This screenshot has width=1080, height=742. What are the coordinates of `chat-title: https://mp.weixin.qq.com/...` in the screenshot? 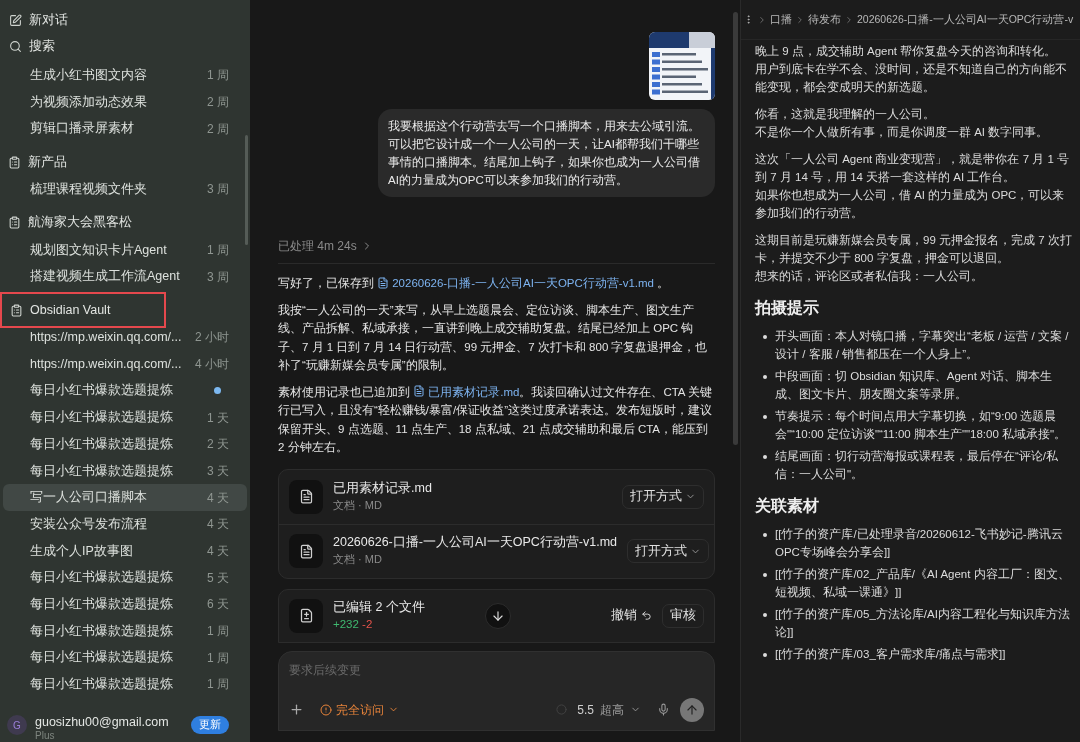 It's located at (106, 338).